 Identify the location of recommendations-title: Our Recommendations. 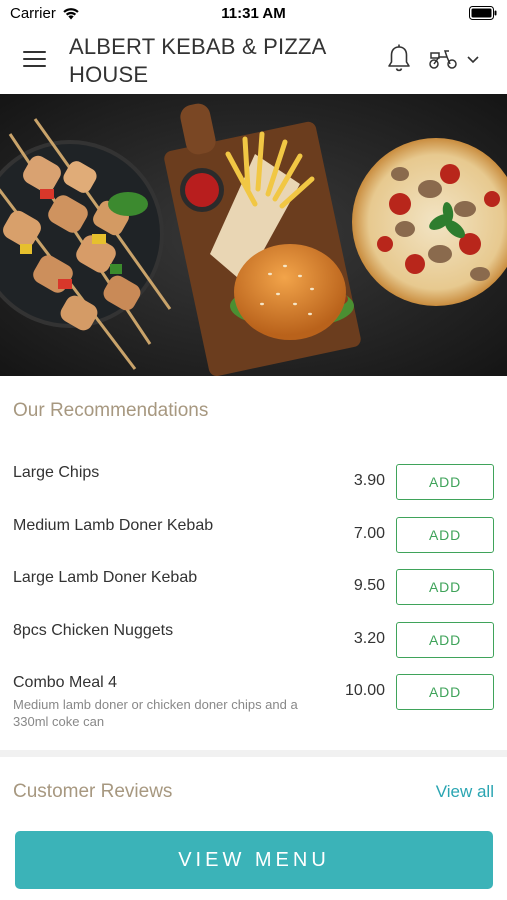
(111, 410).